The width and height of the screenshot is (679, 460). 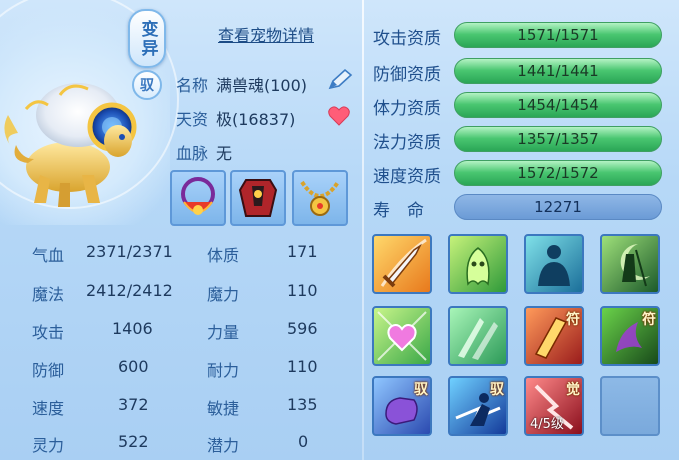 What do you see at coordinates (223, 294) in the screenshot?
I see `magic-power-label: 魔力` at bounding box center [223, 294].